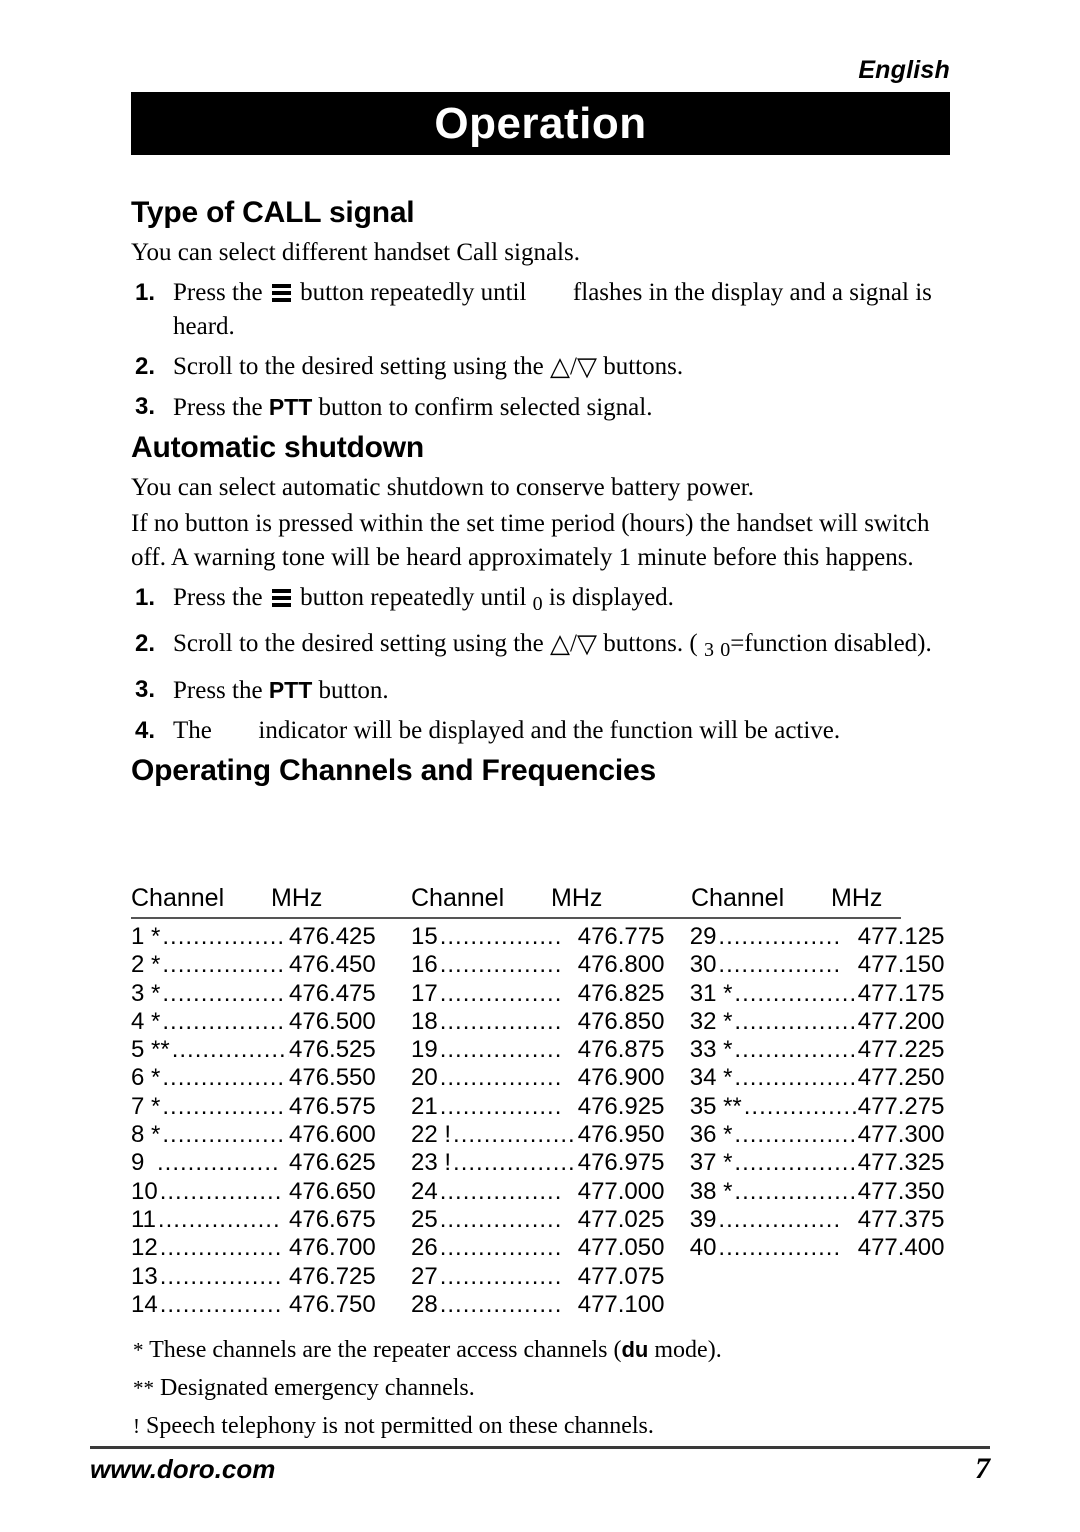 The width and height of the screenshot is (1080, 1532). What do you see at coordinates (621, 993) in the screenshot?
I see `frequency-value: 476.825` at bounding box center [621, 993].